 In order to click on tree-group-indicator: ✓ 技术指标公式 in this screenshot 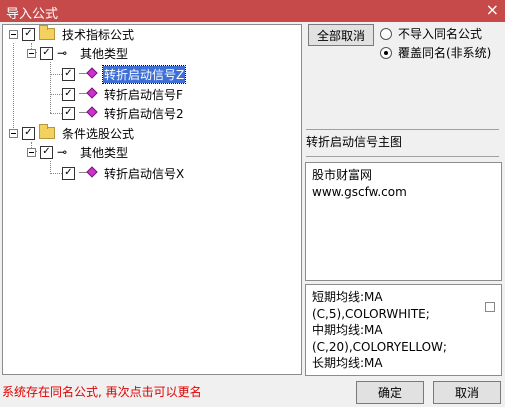, I will do `click(72, 34)`.